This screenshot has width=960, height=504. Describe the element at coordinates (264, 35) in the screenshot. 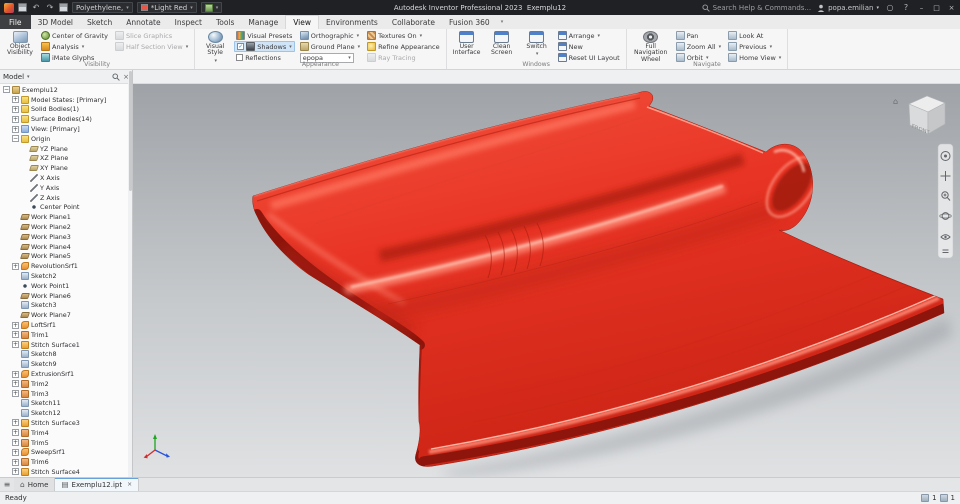

I see `button-visual-presets: Visual Presets` at that location.